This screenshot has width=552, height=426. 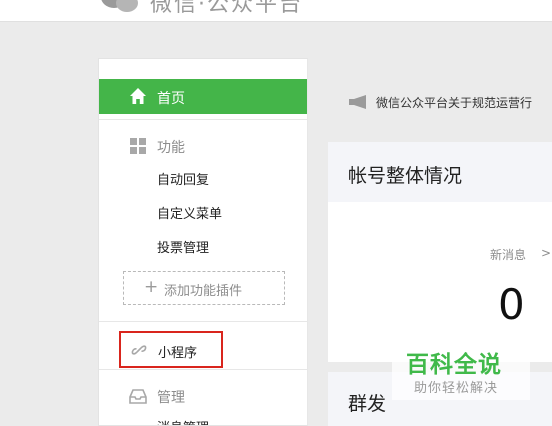 What do you see at coordinates (151, 287) in the screenshot?
I see `plus-icon: +` at bounding box center [151, 287].